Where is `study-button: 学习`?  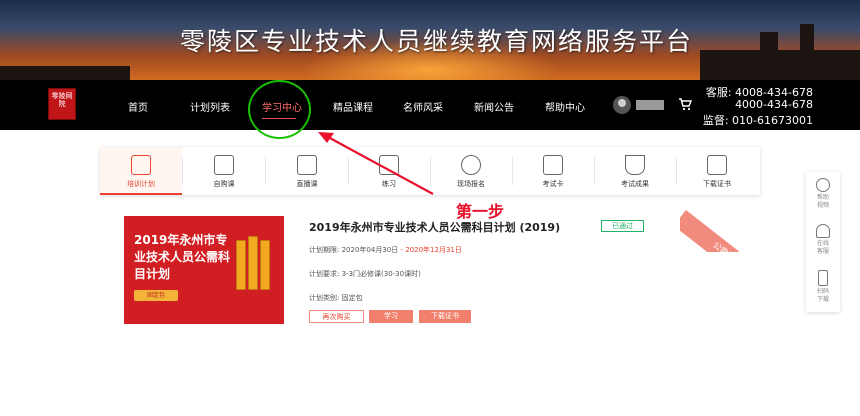 study-button: 学习 is located at coordinates (391, 316).